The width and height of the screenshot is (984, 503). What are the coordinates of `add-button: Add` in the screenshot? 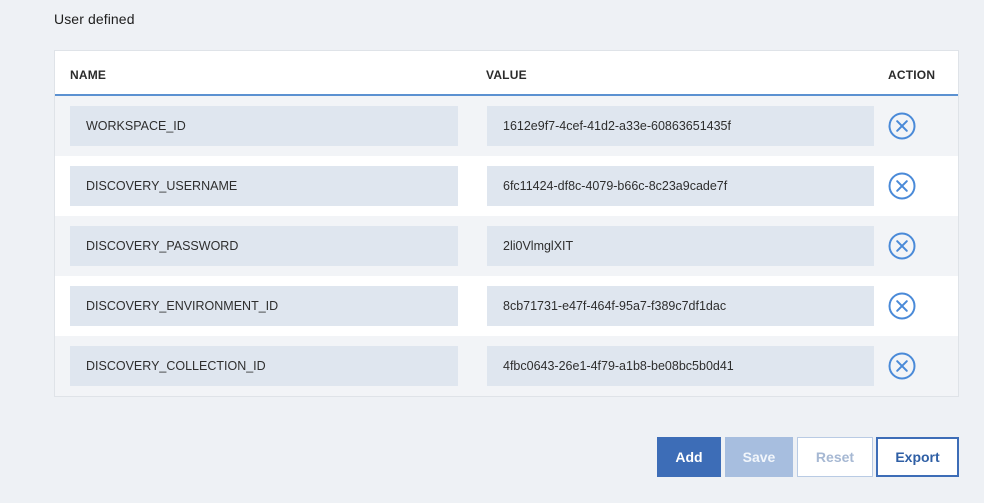 It's located at (689, 457).